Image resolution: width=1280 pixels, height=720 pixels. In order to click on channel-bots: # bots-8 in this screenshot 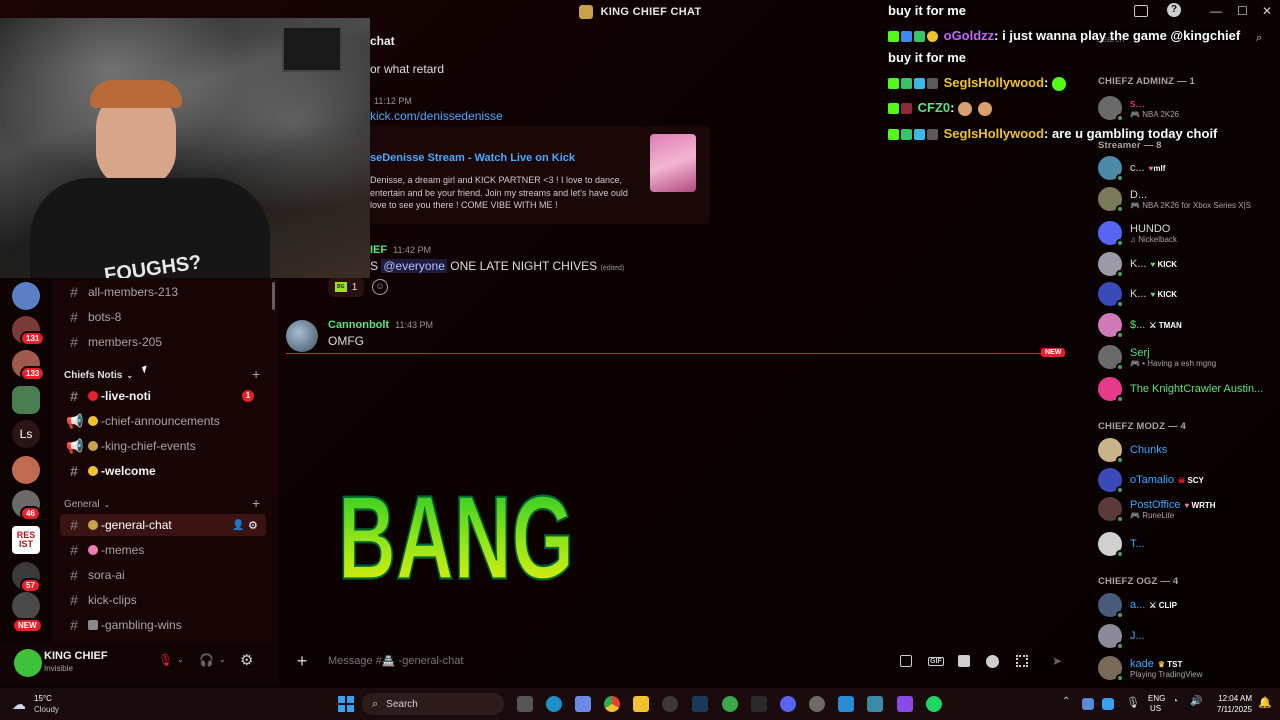, I will do `click(163, 317)`.